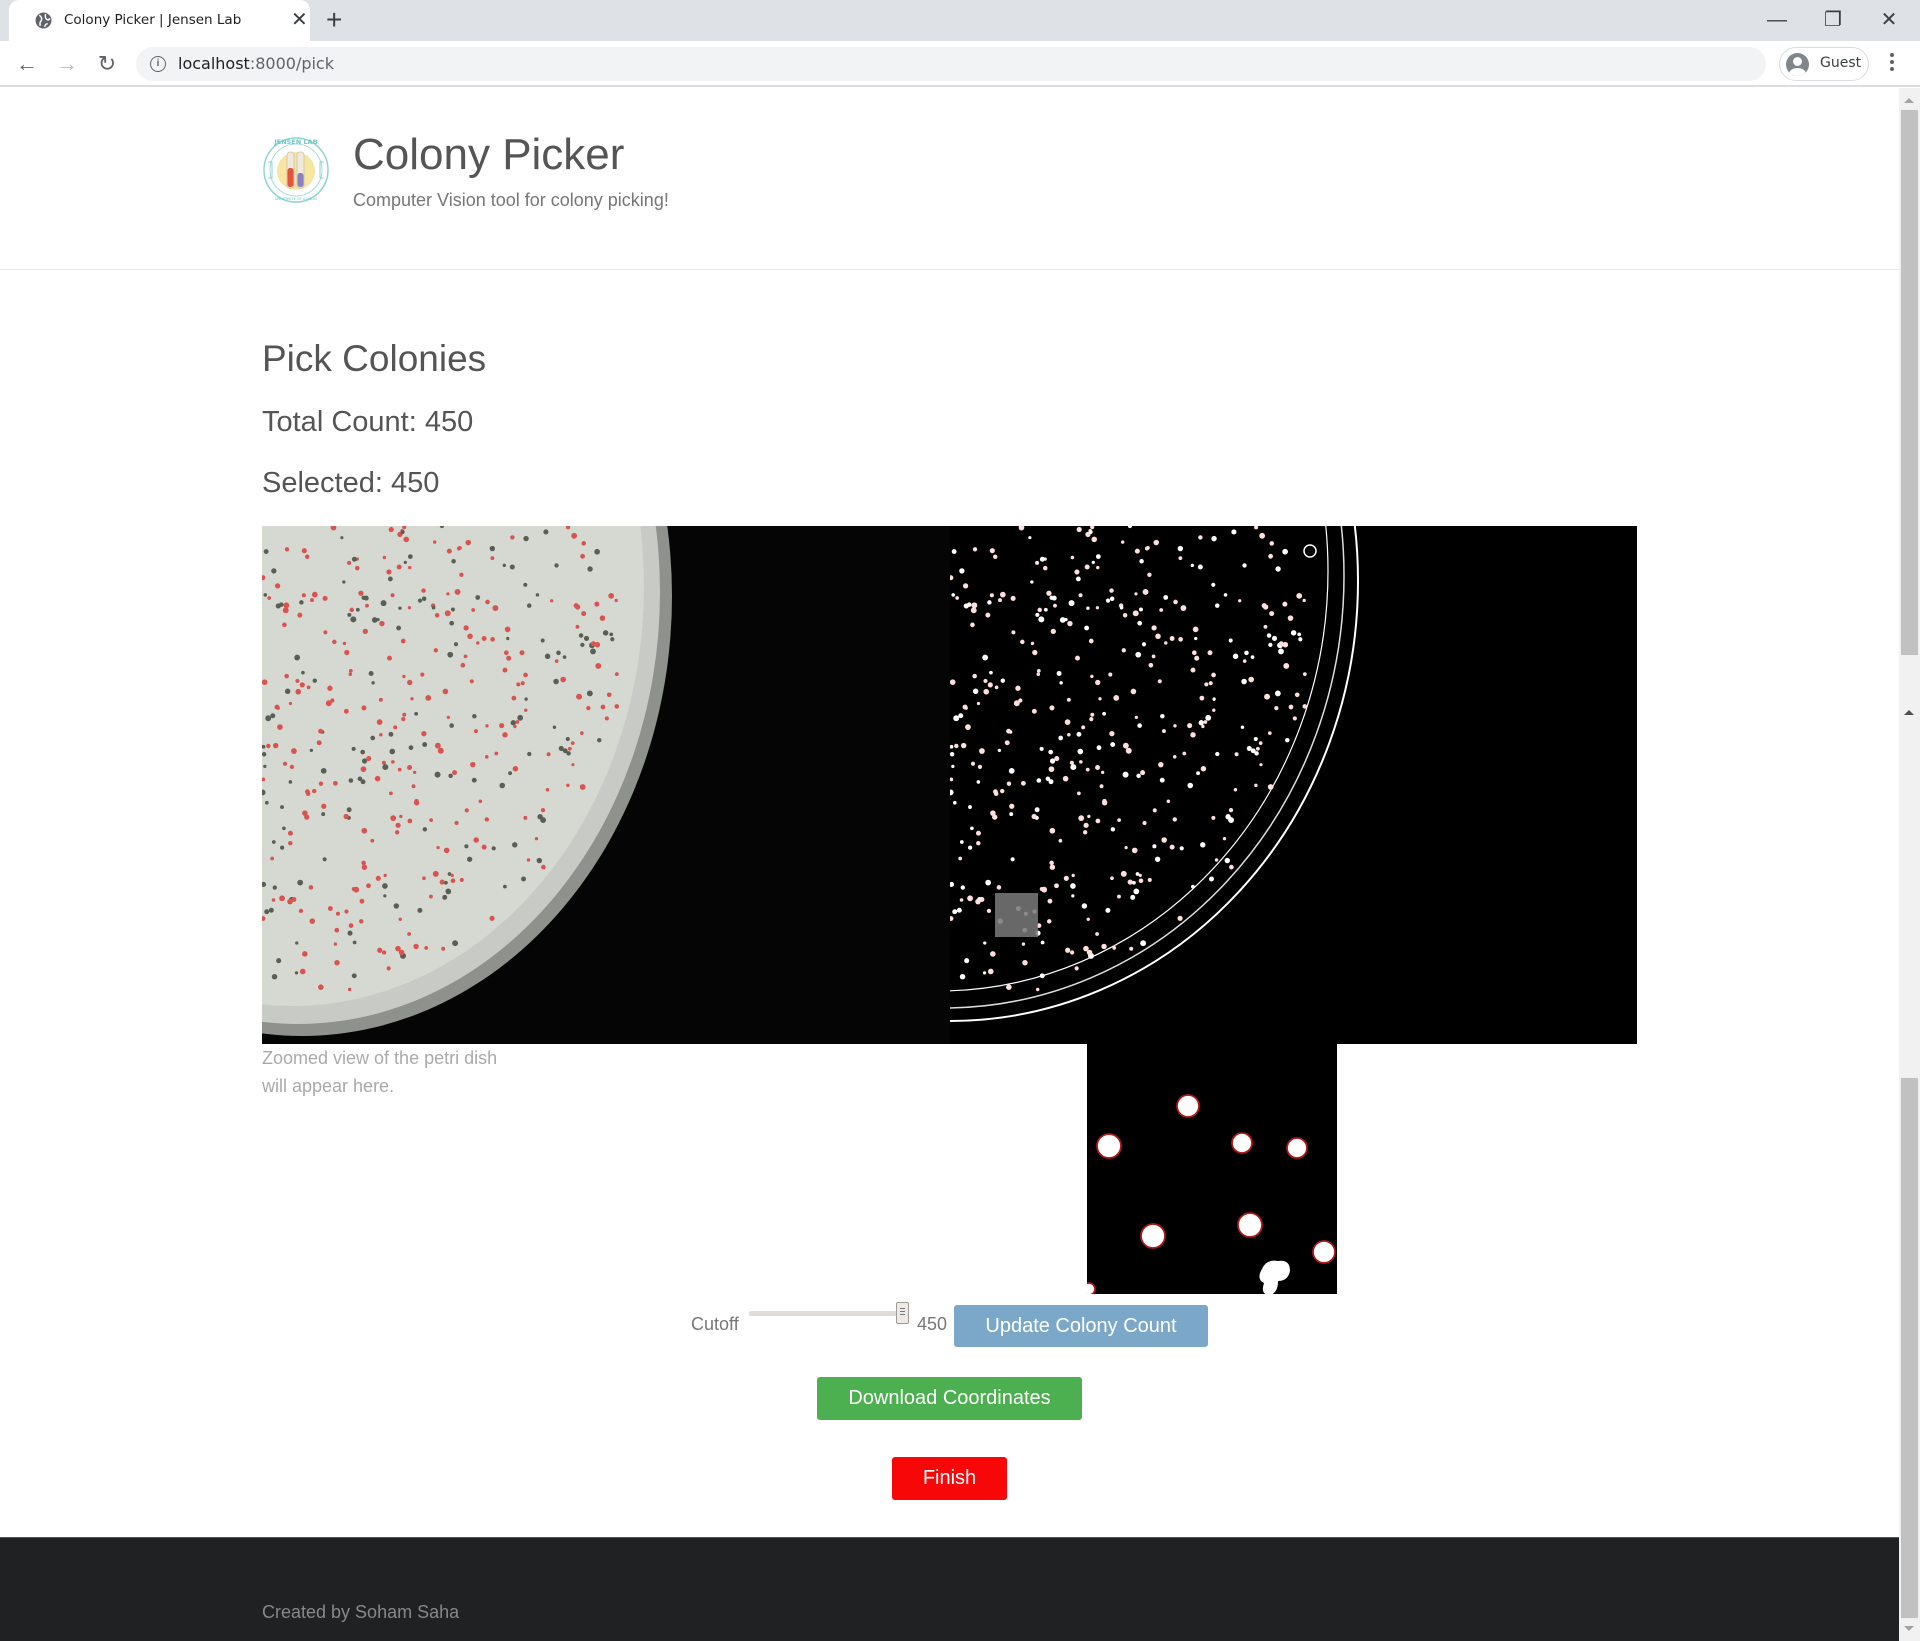 This screenshot has width=1920, height=1641. What do you see at coordinates (902, 1313) in the screenshot?
I see `slider-thumb` at bounding box center [902, 1313].